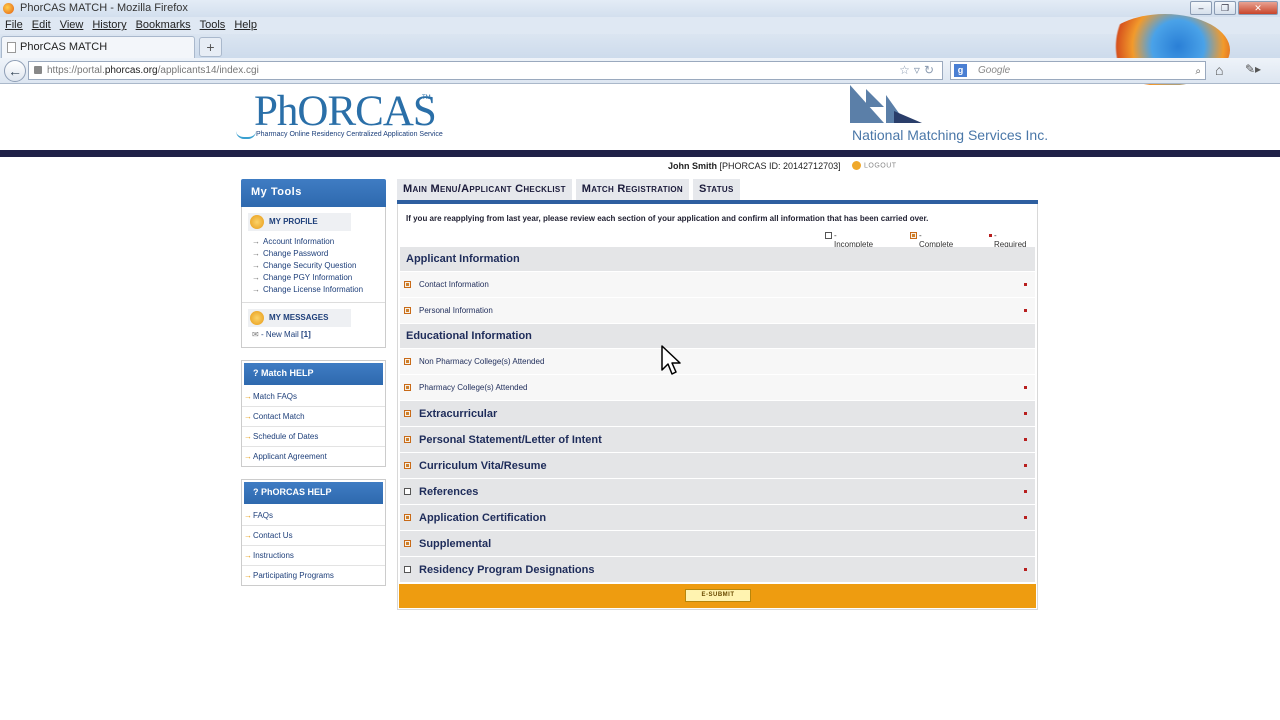  What do you see at coordinates (717, 388) in the screenshot?
I see `item-pharmacy-colleges: Pharmacy College(s) Attended` at bounding box center [717, 388].